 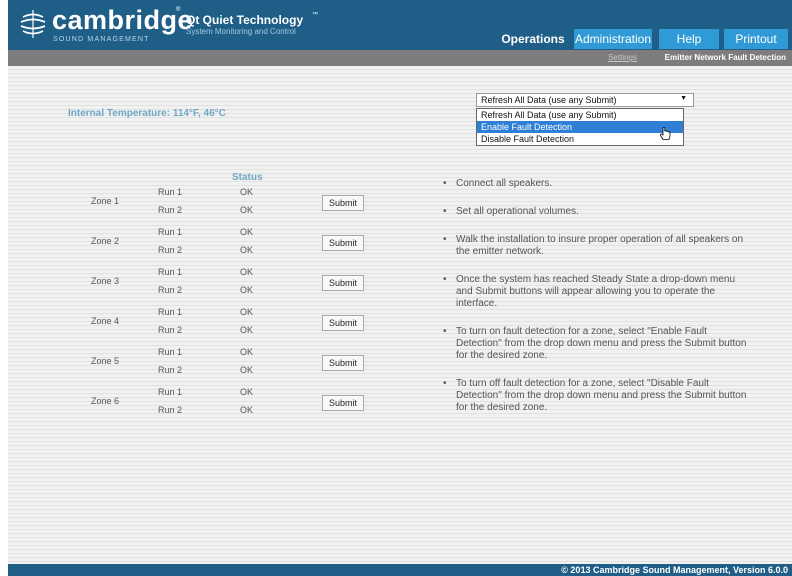 I want to click on product-trademark: ™, so click(x=315, y=15).